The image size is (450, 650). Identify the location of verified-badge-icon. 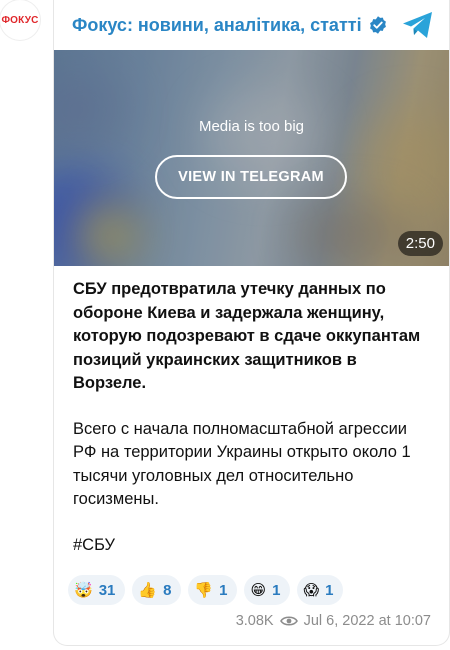
(378, 25).